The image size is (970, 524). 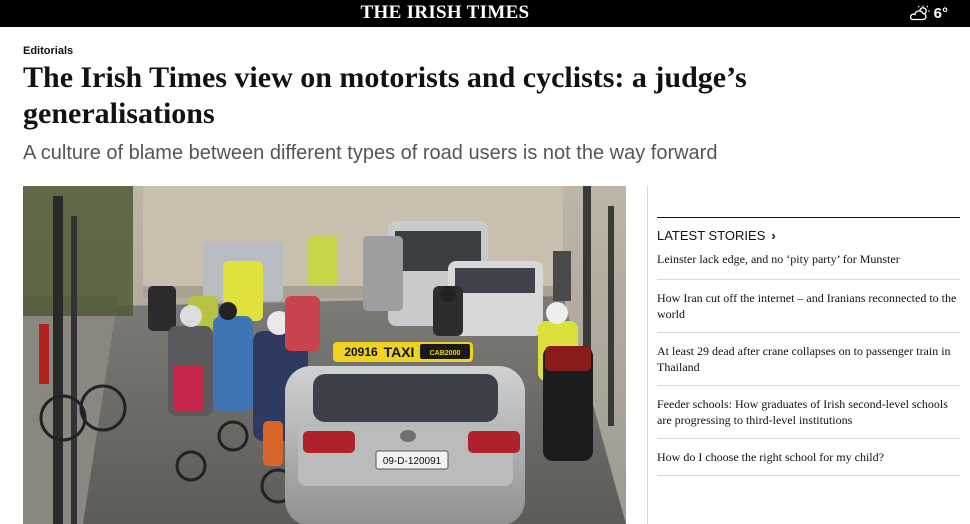 I want to click on partly-cloudy-icon, so click(x=920, y=13).